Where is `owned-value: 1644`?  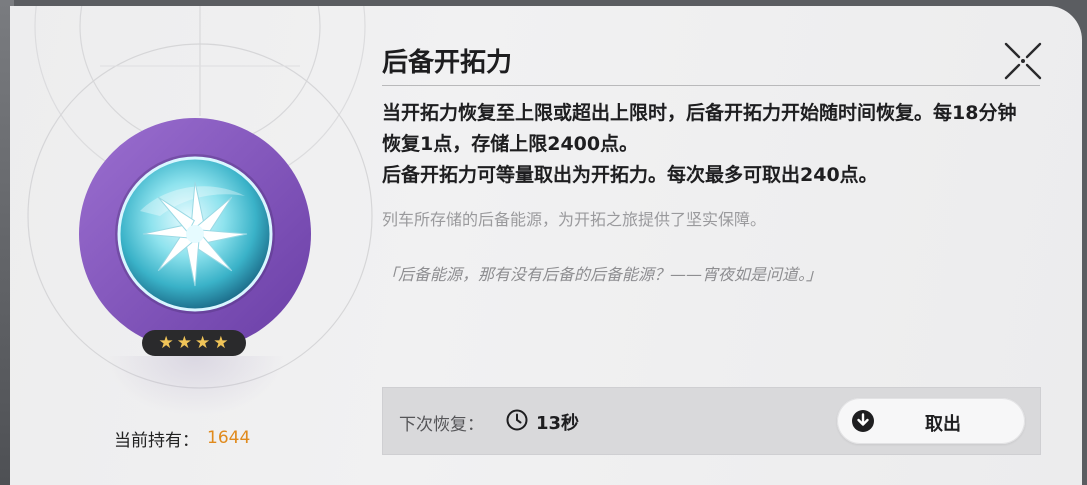
owned-value: 1644 is located at coordinates (229, 438).